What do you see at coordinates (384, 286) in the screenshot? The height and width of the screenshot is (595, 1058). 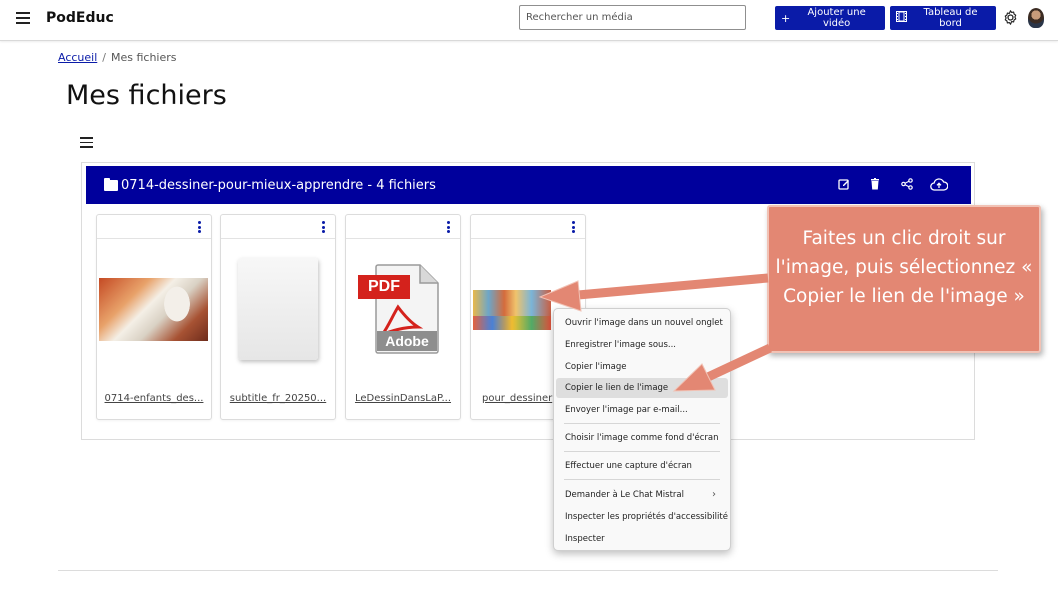 I see `pdf-badge-text: PDF` at bounding box center [384, 286].